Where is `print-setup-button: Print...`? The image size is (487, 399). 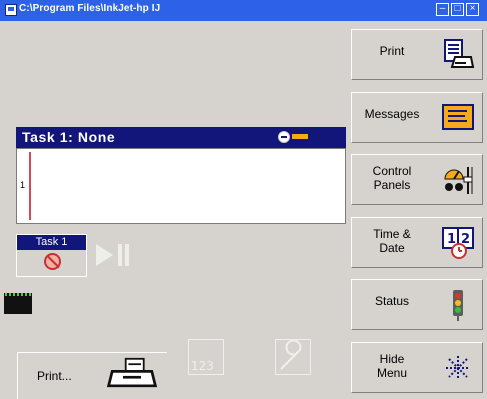 print-setup-button: Print... is located at coordinates (92, 375).